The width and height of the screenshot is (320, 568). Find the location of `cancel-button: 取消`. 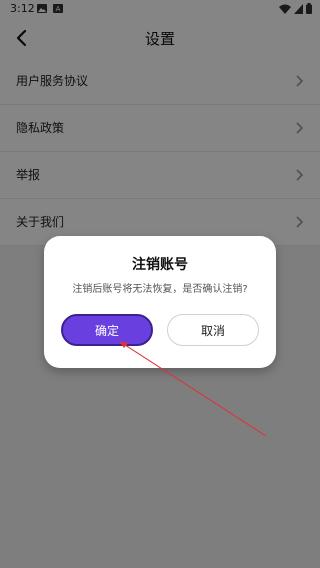

cancel-button: 取消 is located at coordinates (213, 330).